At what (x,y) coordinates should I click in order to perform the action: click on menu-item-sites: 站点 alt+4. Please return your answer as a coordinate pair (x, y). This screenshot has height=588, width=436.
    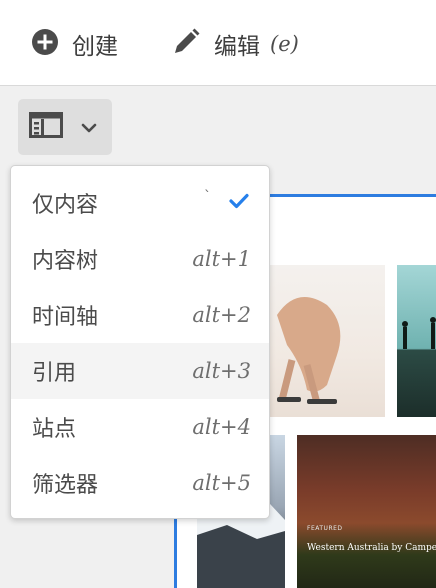
    Looking at the image, I should click on (140, 427).